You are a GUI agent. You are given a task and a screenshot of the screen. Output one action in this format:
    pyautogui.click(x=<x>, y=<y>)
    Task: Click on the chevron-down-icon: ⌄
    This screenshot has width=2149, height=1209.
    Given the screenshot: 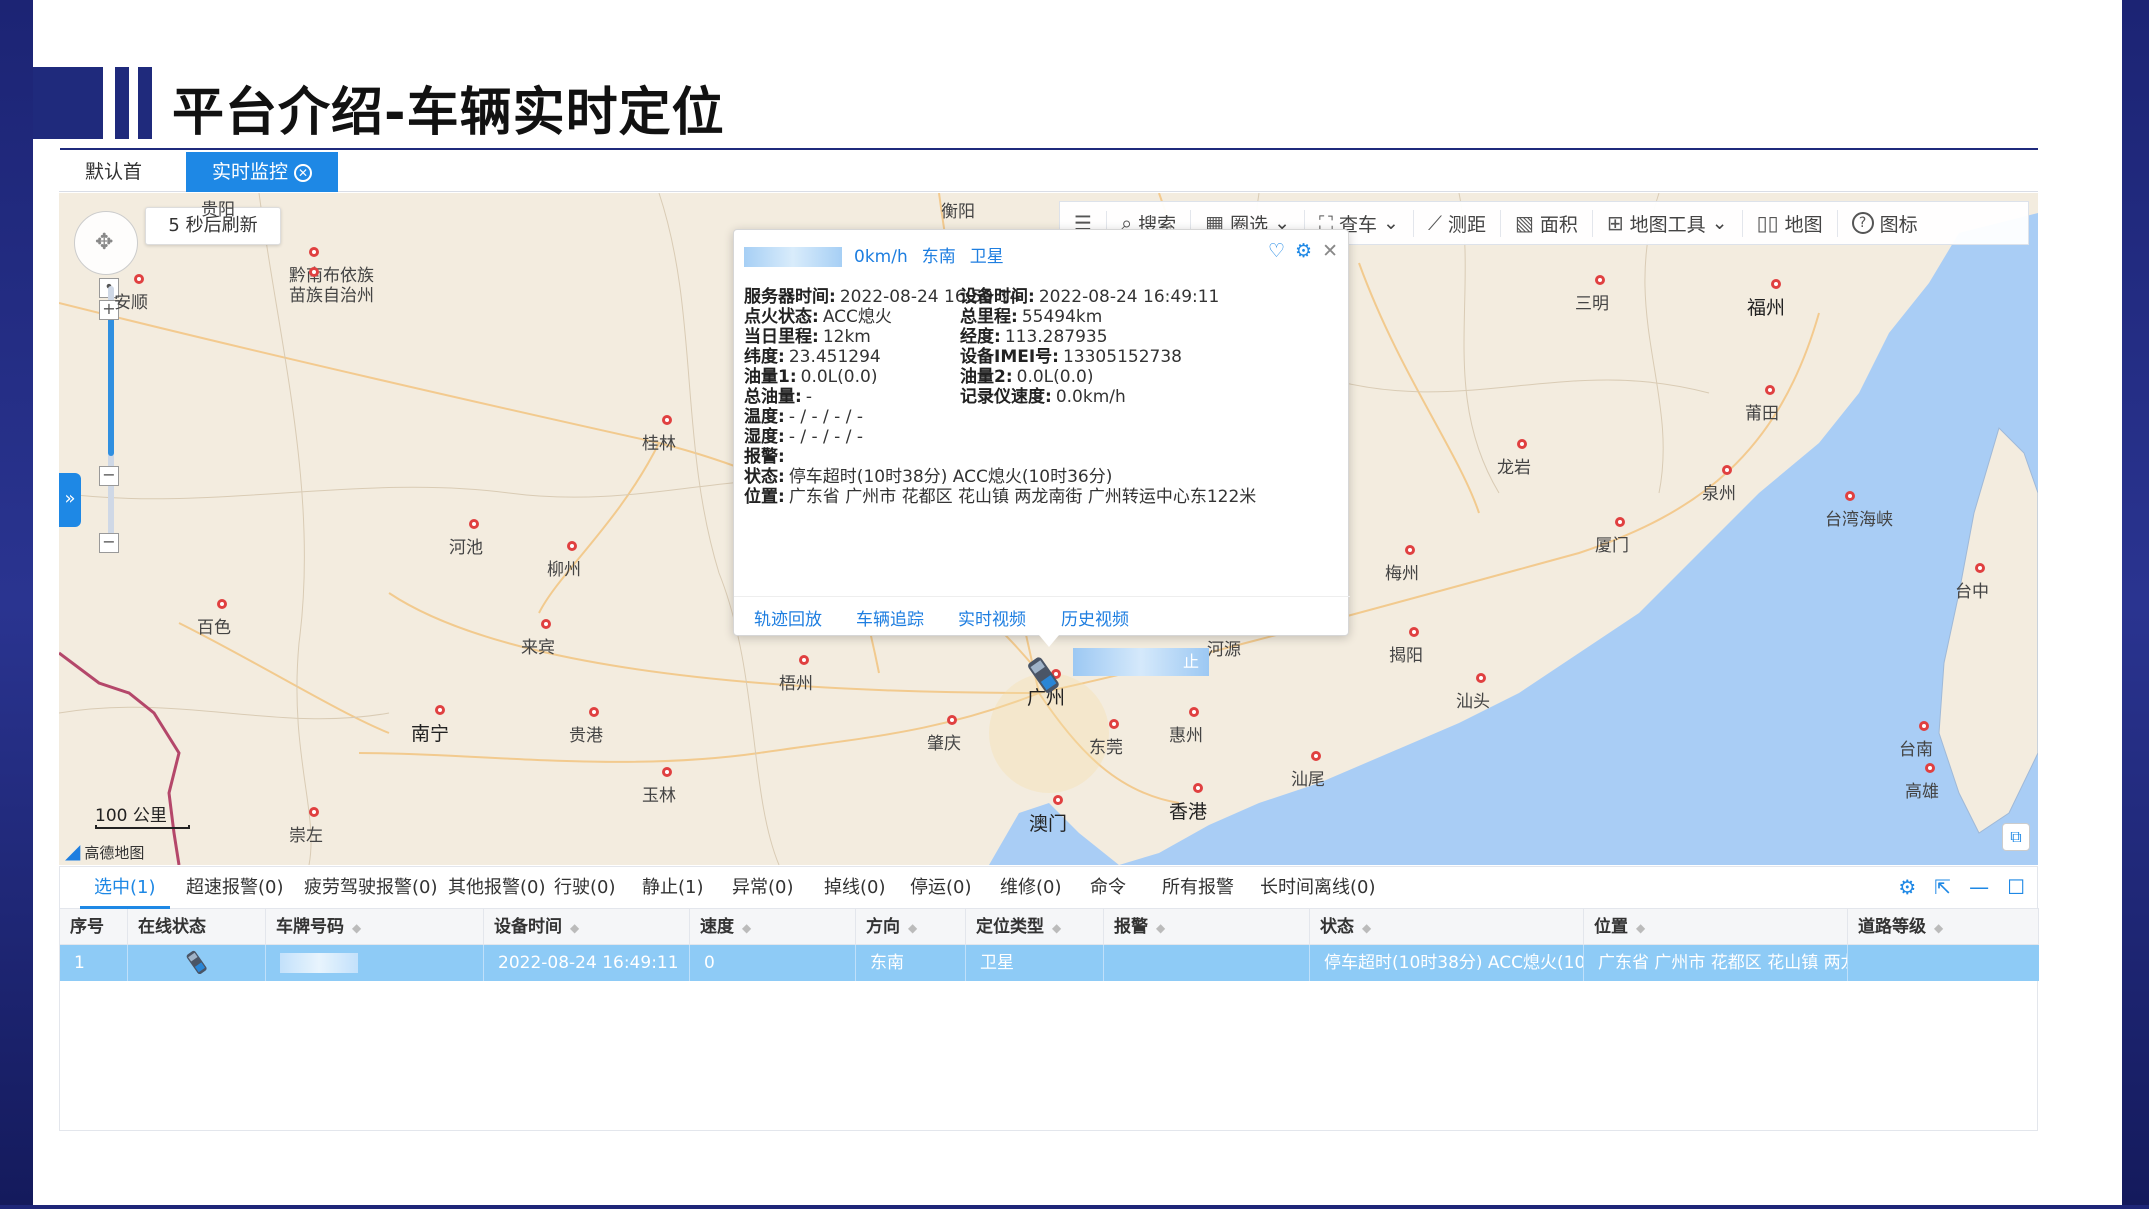 What is the action you would take?
    pyautogui.click(x=1391, y=223)
    